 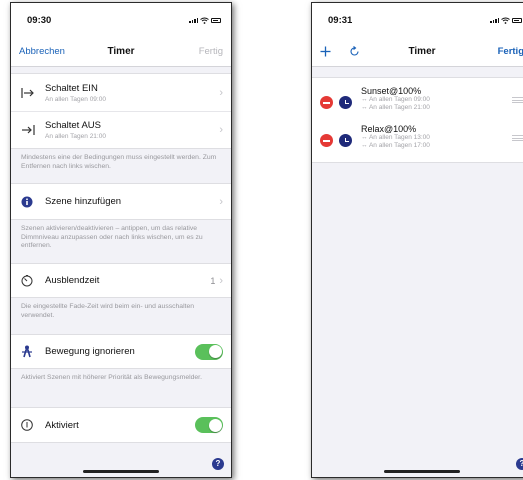 I want to click on active-title: Aktiviert, so click(x=62, y=425).